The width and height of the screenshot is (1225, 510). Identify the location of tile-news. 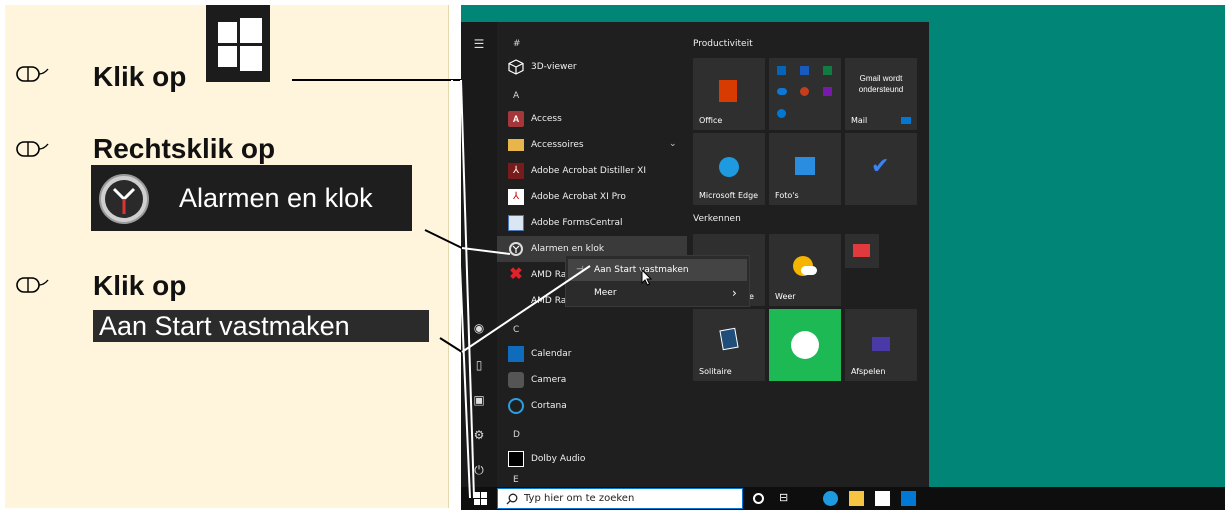
(862, 251).